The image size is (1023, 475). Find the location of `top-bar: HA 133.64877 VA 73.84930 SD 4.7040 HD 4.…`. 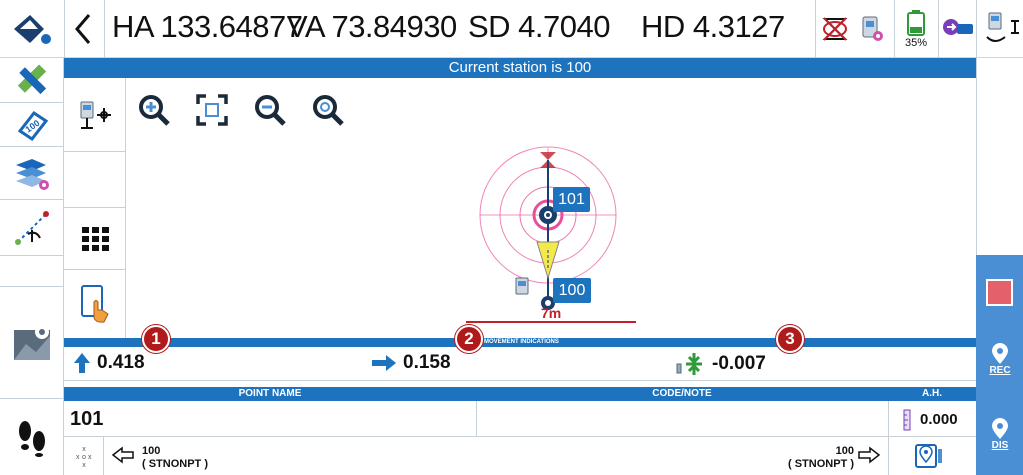

top-bar: HA 133.64877 VA 73.84930 SD 4.7040 HD 4.… is located at coordinates (511, 29).